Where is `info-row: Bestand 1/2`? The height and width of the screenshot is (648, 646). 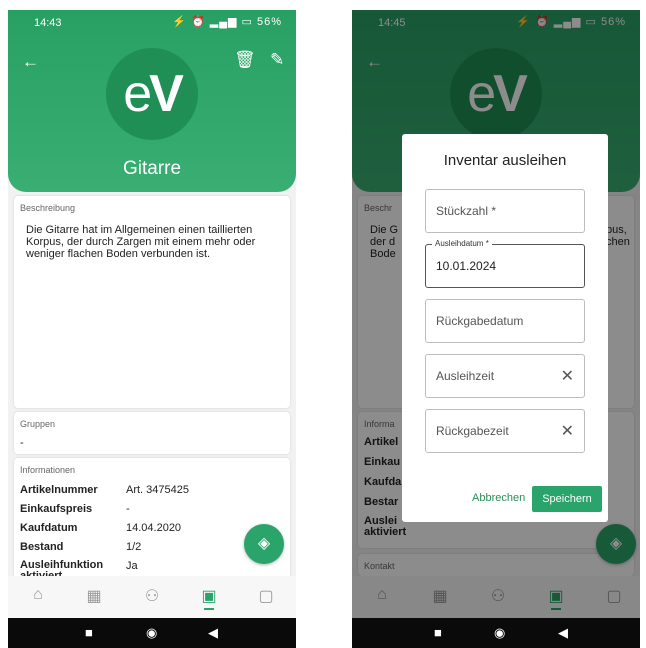 info-row: Bestand 1/2 is located at coordinates (150, 548).